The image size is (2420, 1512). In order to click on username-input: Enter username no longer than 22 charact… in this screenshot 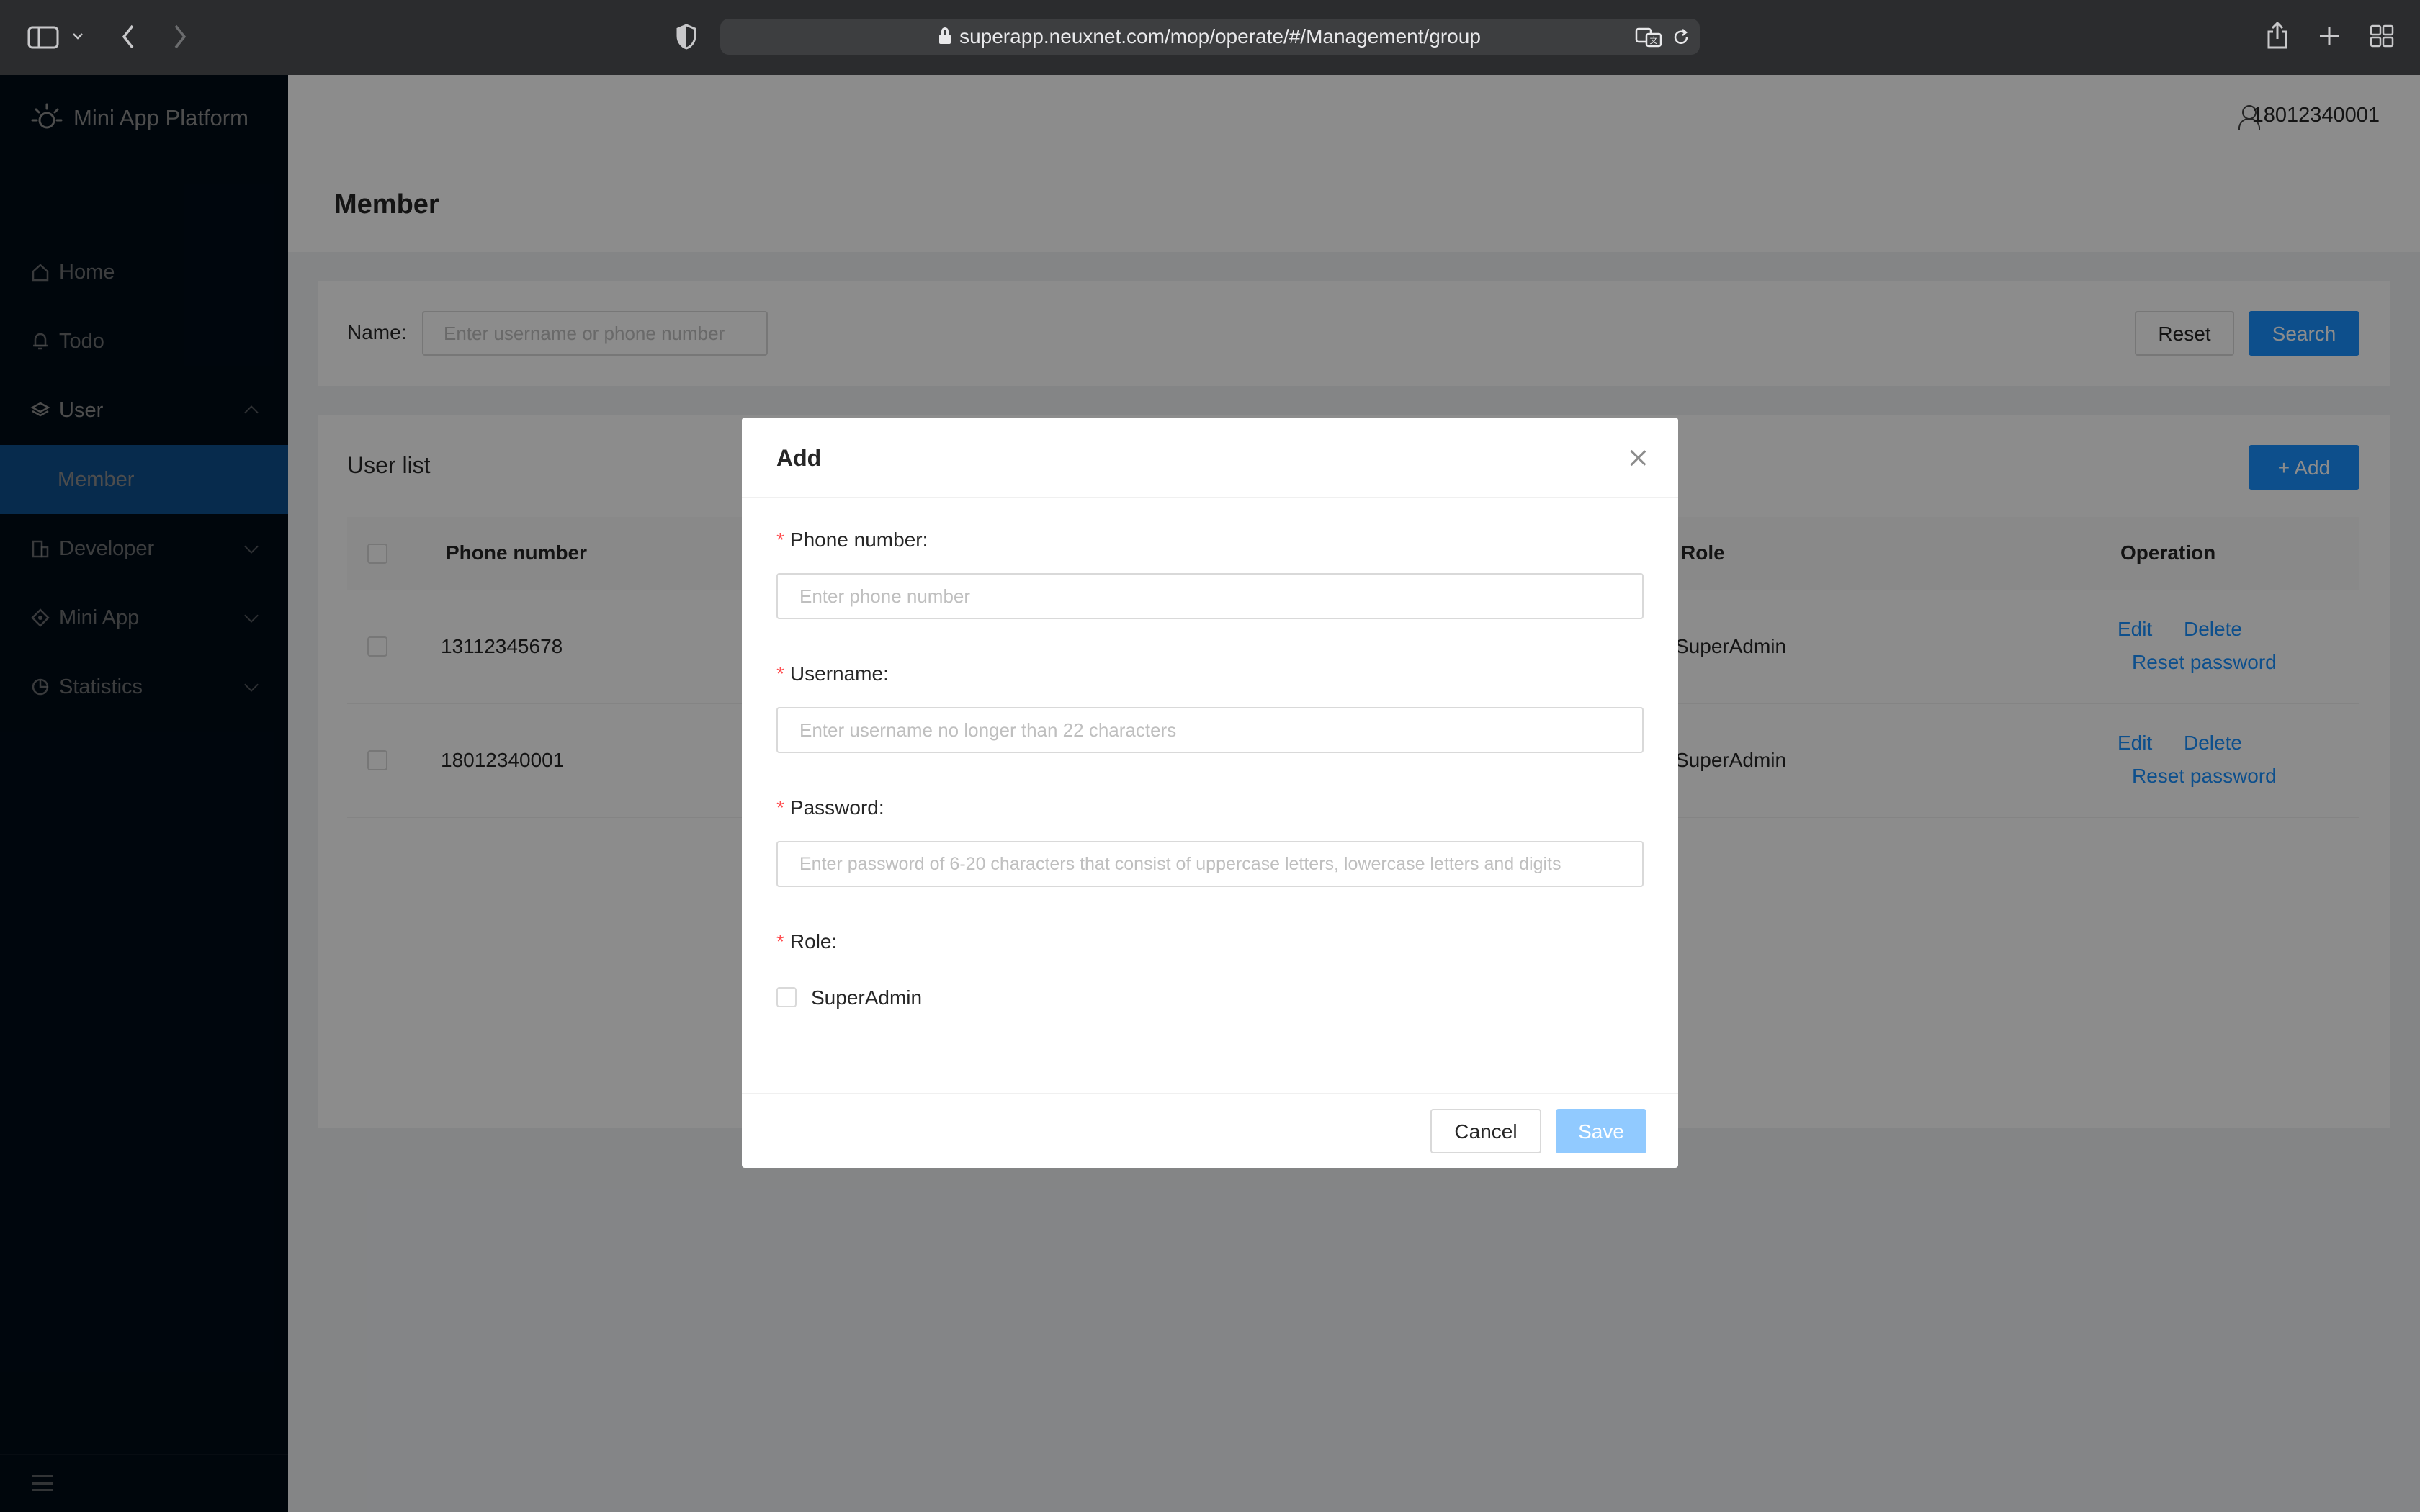, I will do `click(1210, 730)`.